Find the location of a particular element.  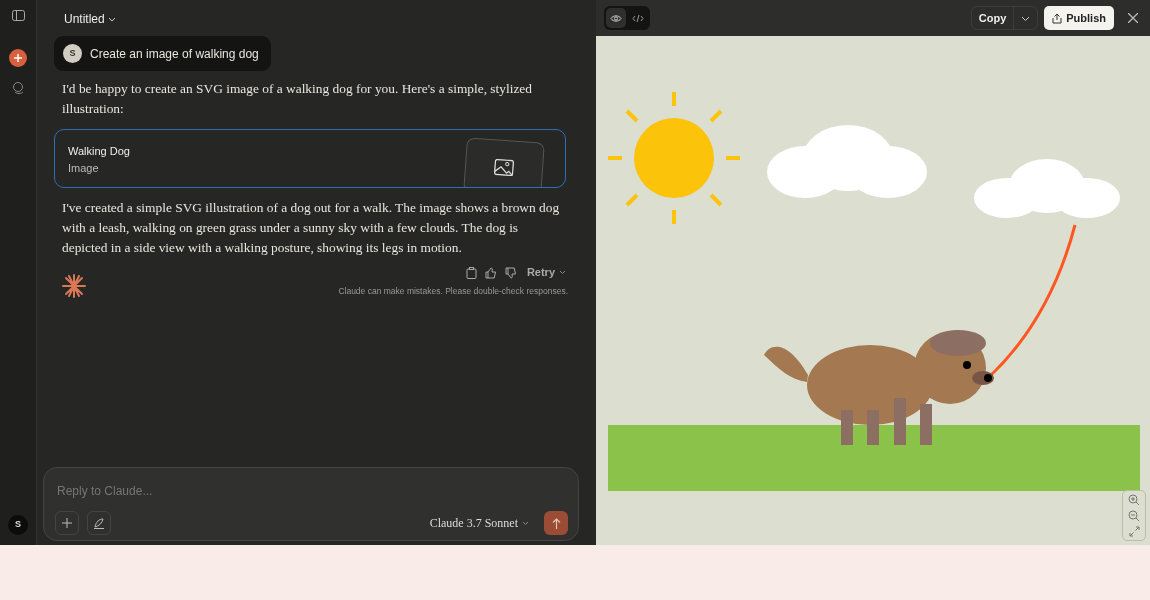

artifact-card: Walking Dog Image is located at coordinates (310, 158).